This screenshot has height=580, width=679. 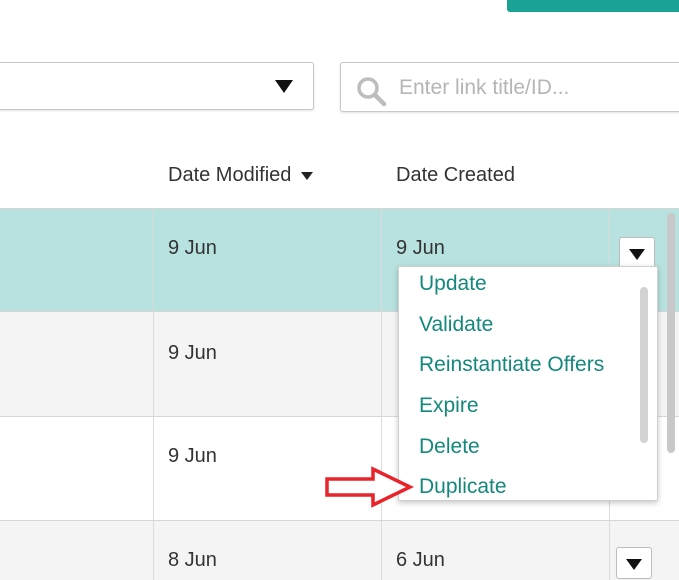 I want to click on table-row: 8 Jun 6 Jun, so click(x=339, y=550).